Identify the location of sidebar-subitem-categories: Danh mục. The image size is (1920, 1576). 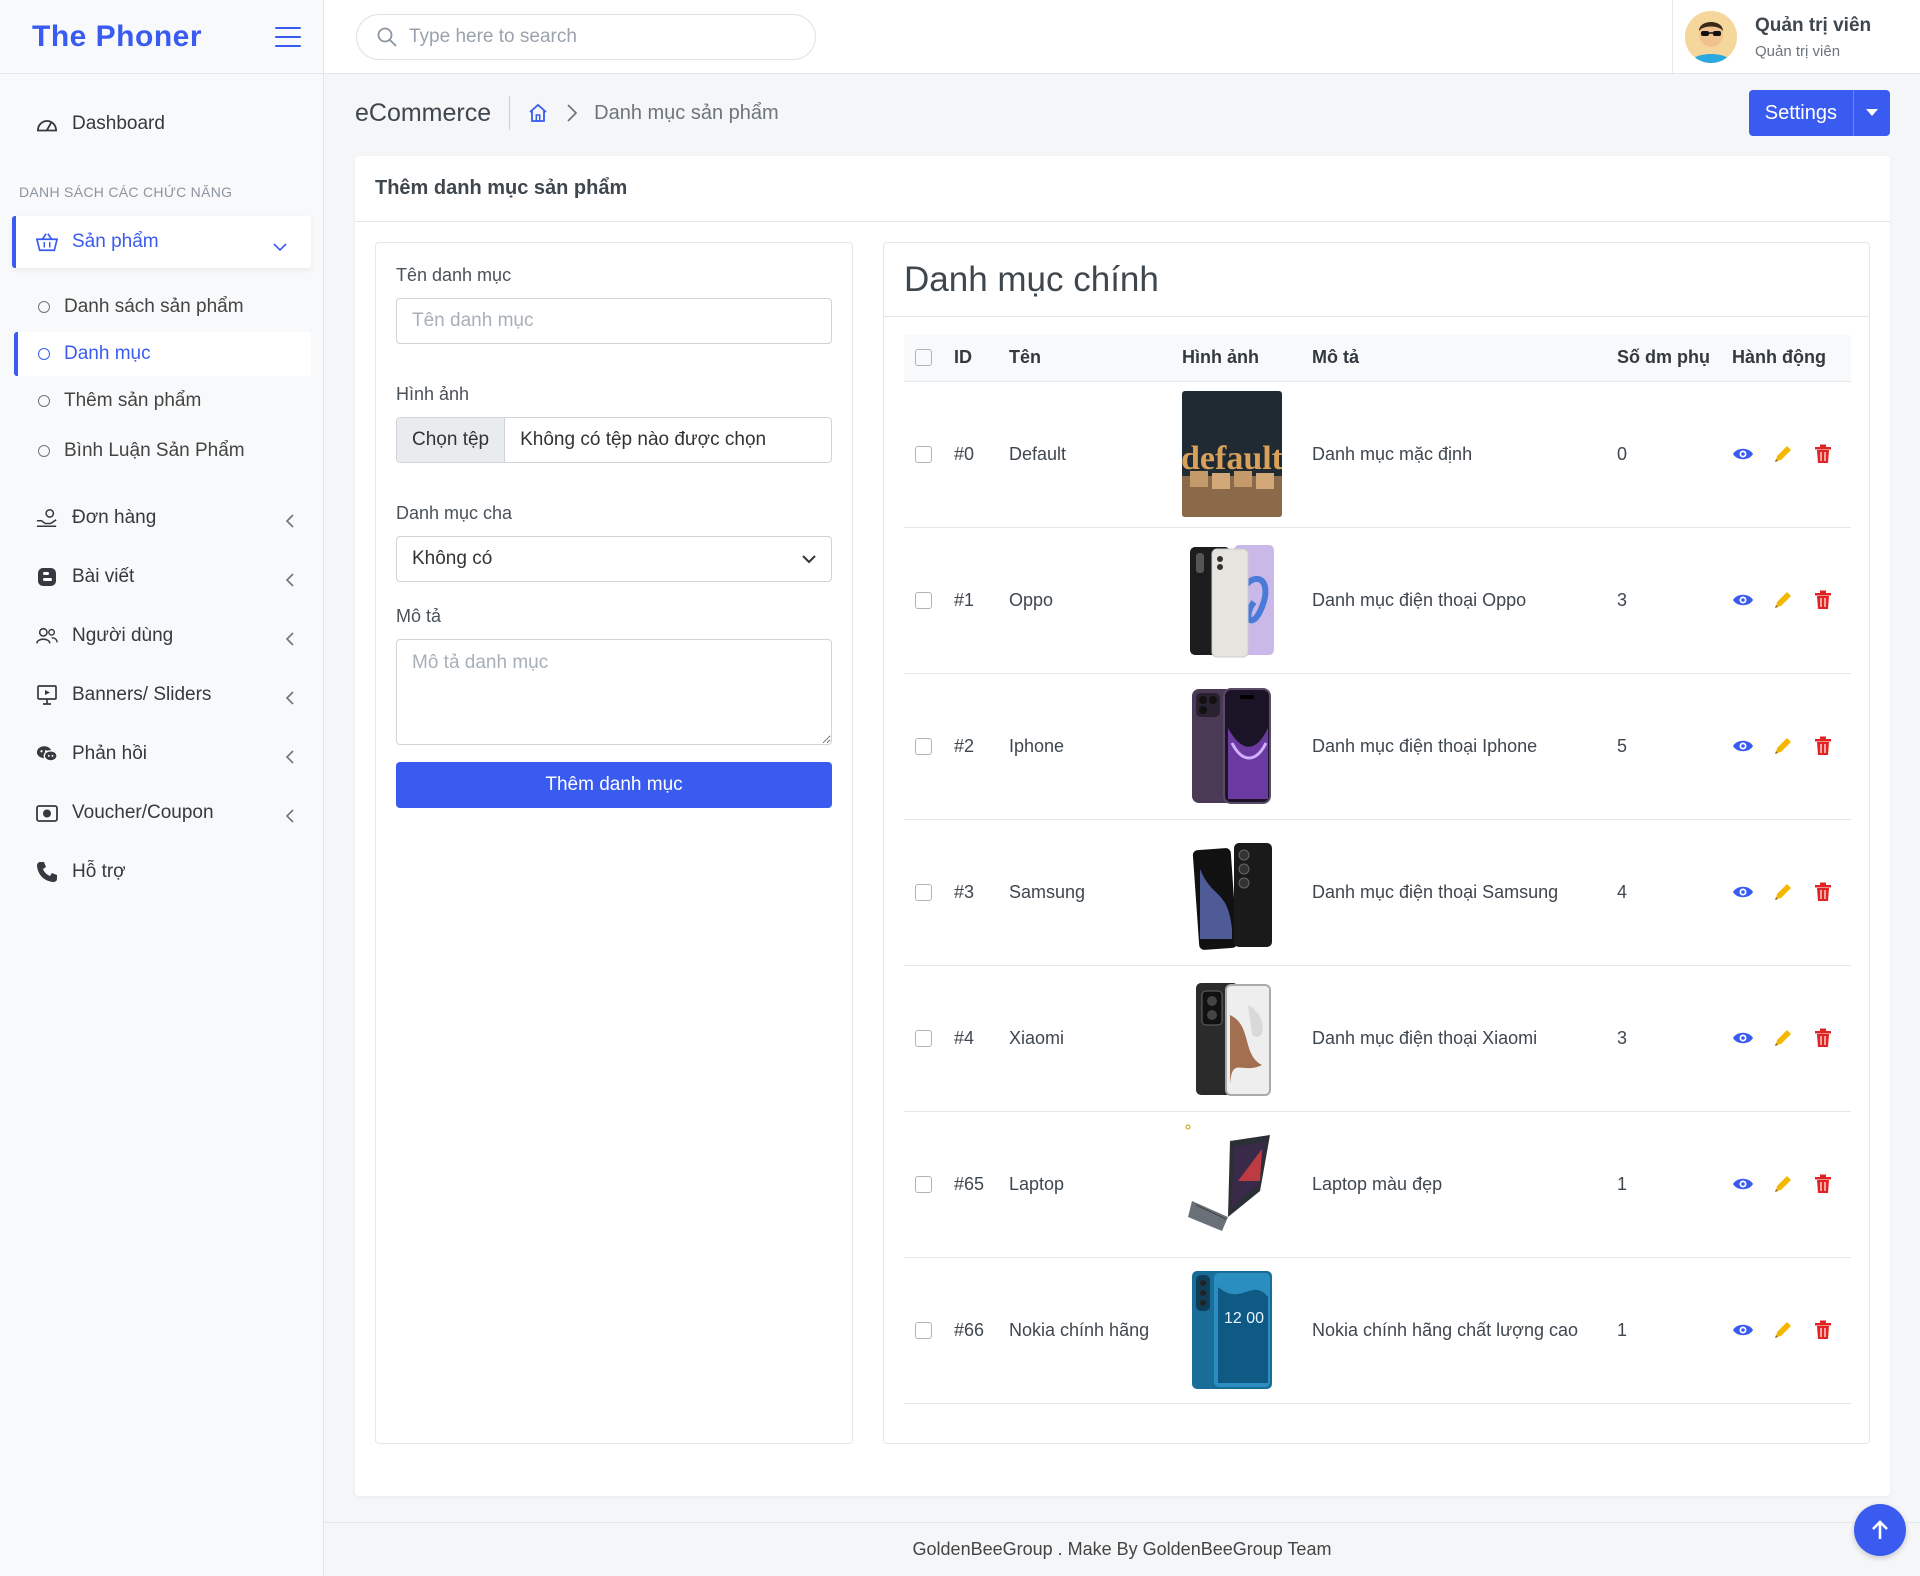
(162, 354).